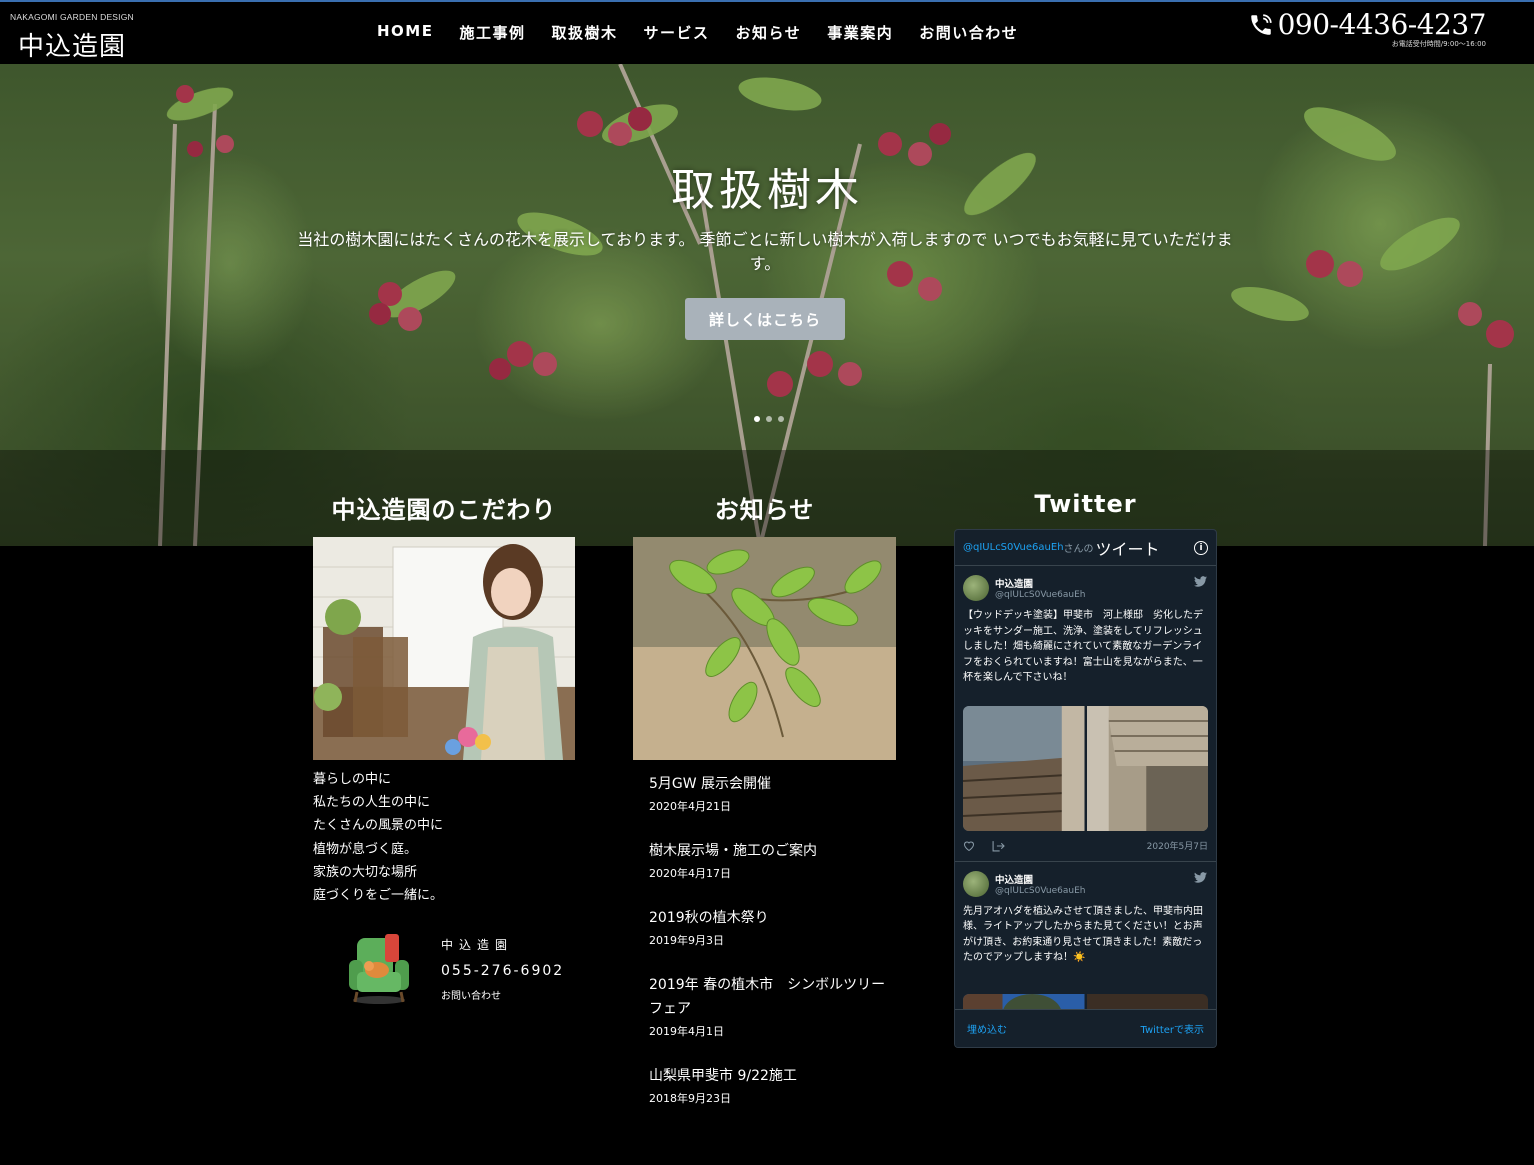  What do you see at coordinates (686, 1031) in the screenshot?
I see `news-date: 2019年4月1日` at bounding box center [686, 1031].